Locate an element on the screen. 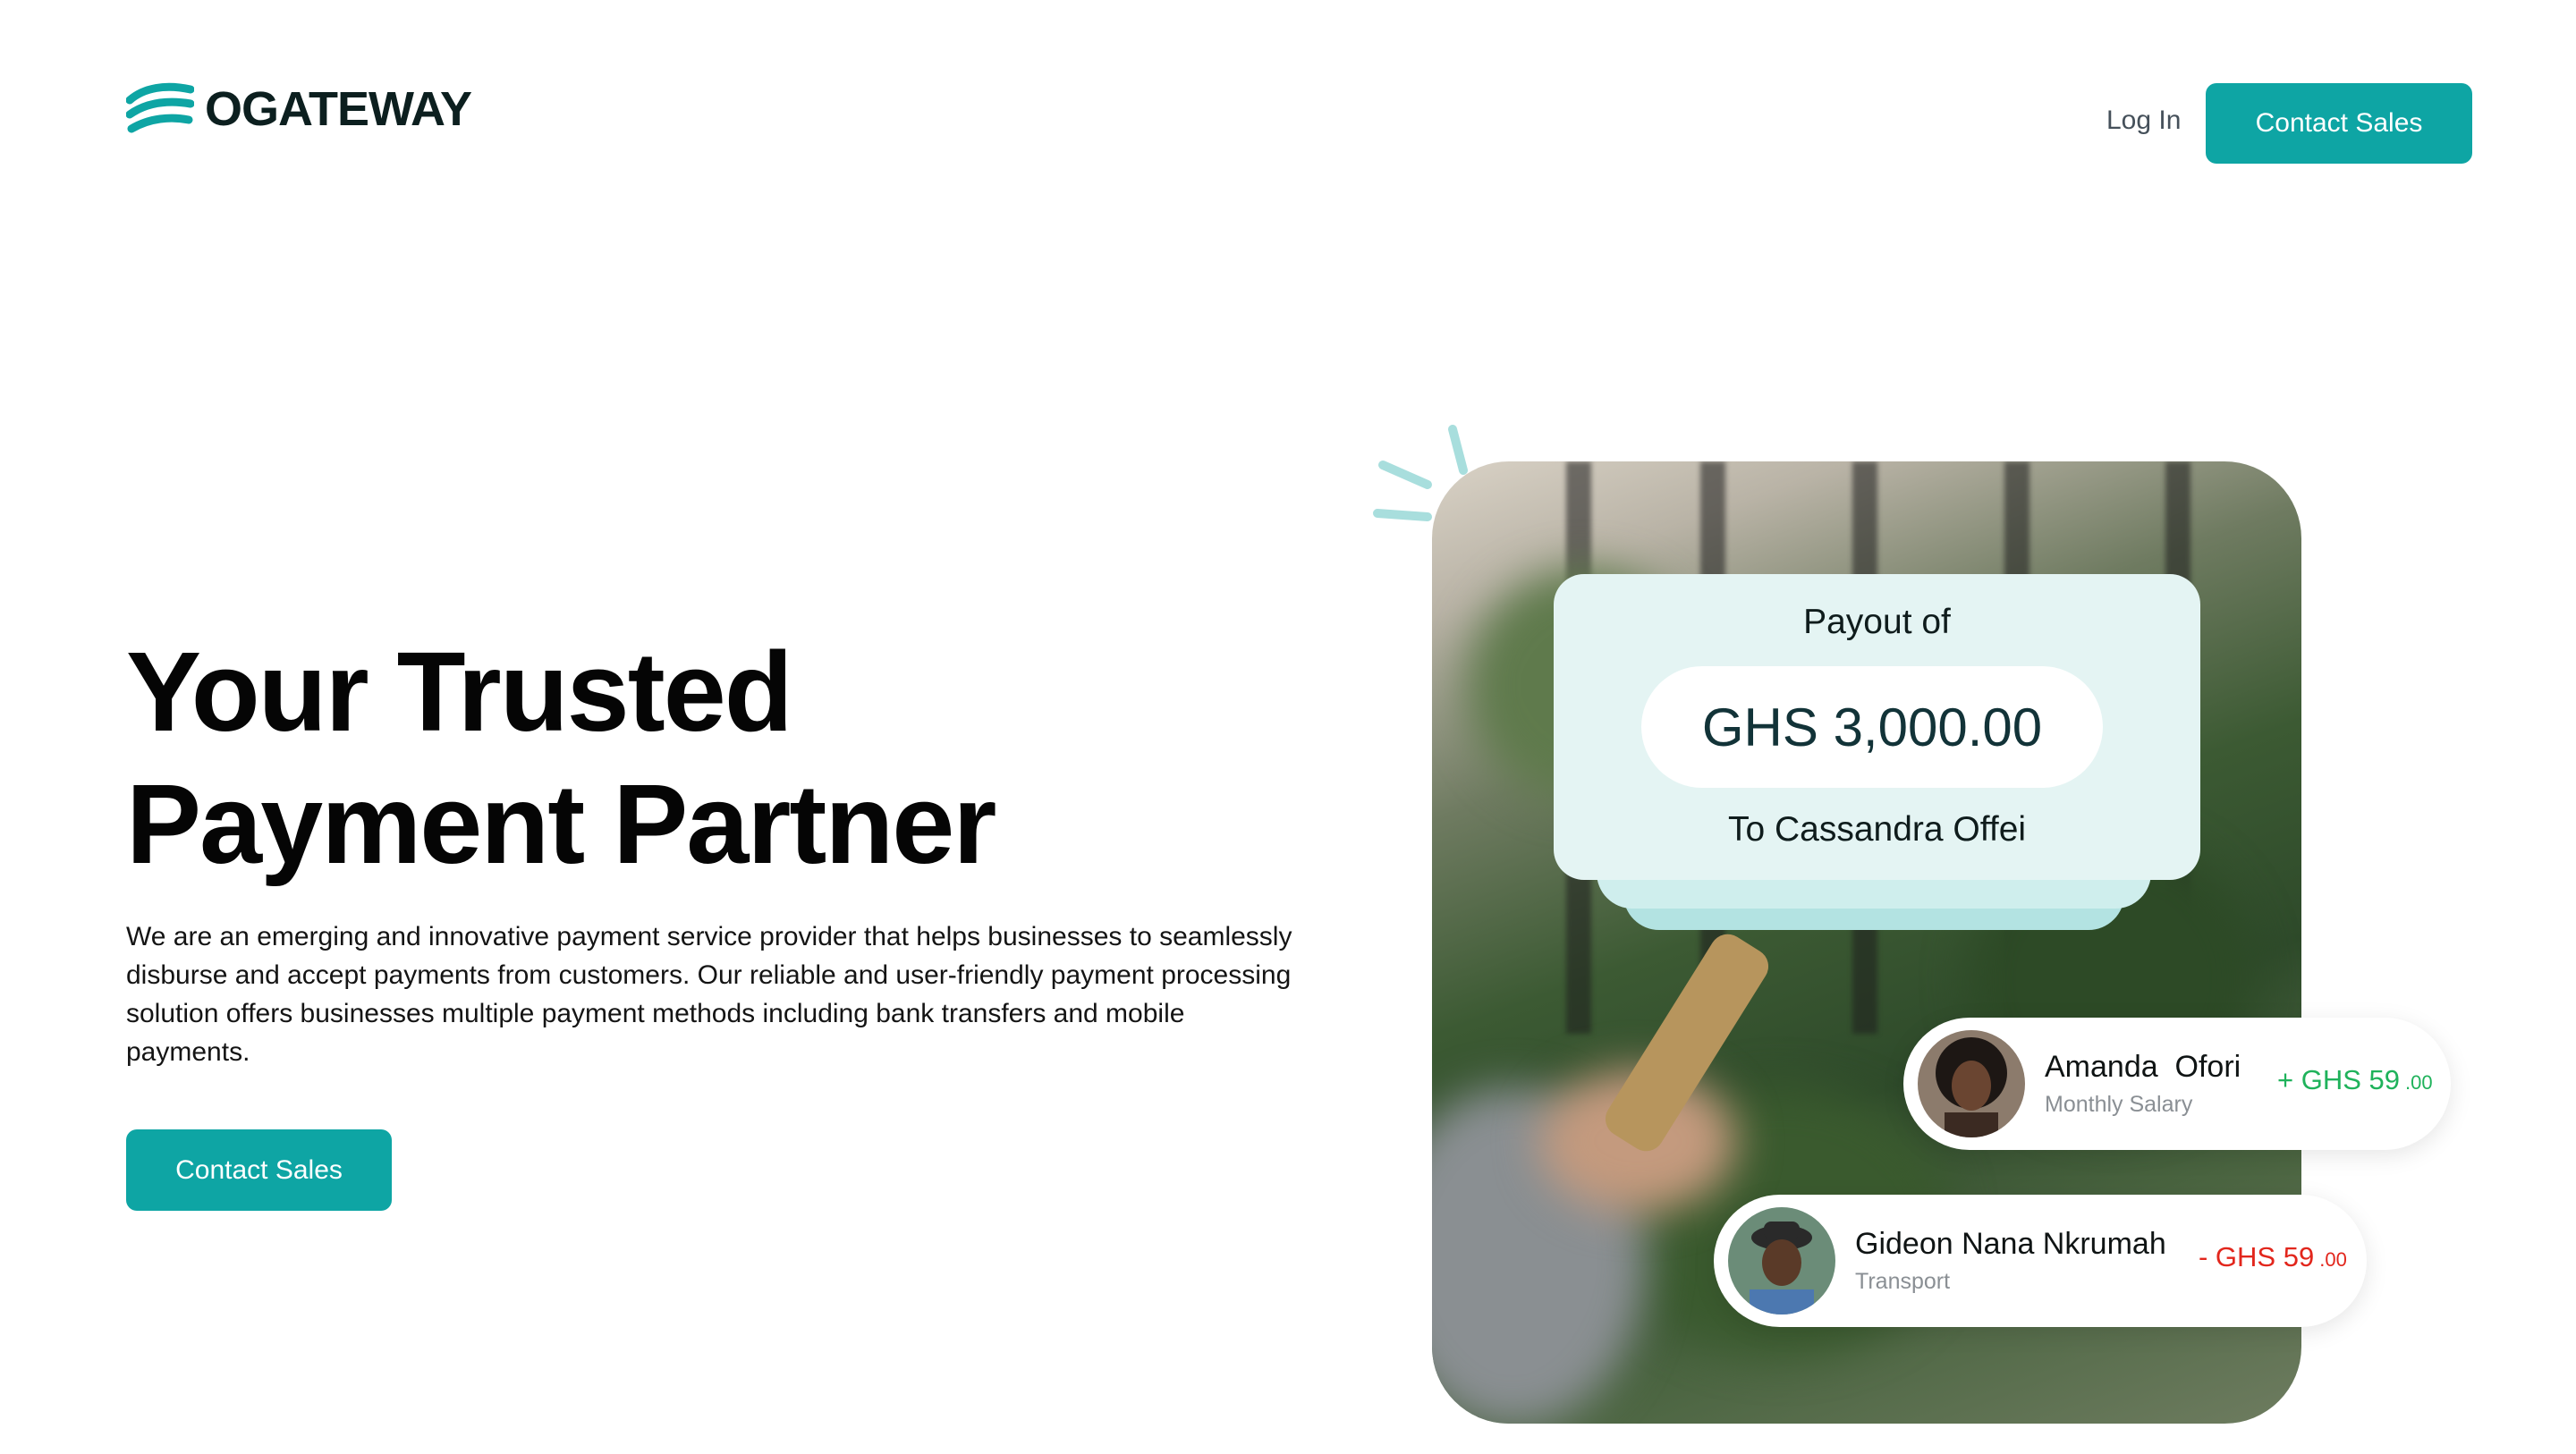  transaction-name: Gideon Nana Nkrumah is located at coordinates (2010, 1244).